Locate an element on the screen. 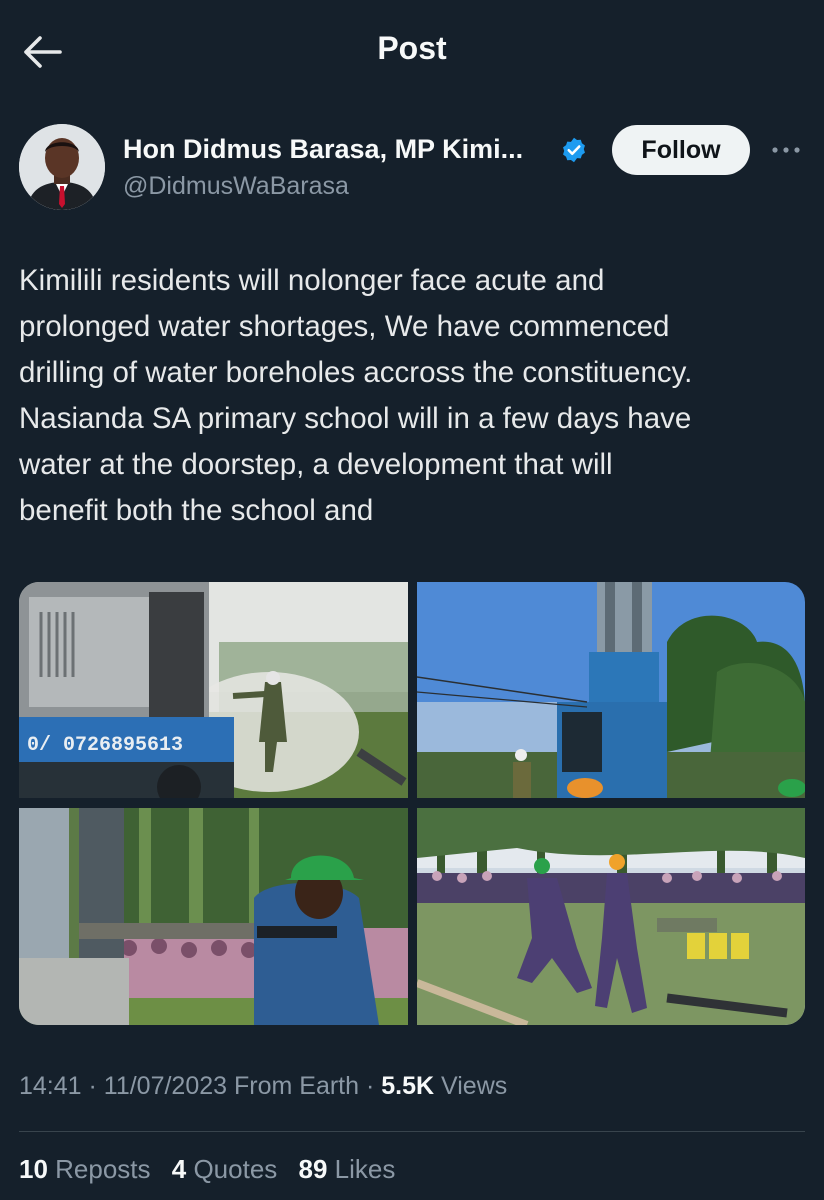 This screenshot has width=824, height=1200. photo-workers-crowd is located at coordinates (611, 916).